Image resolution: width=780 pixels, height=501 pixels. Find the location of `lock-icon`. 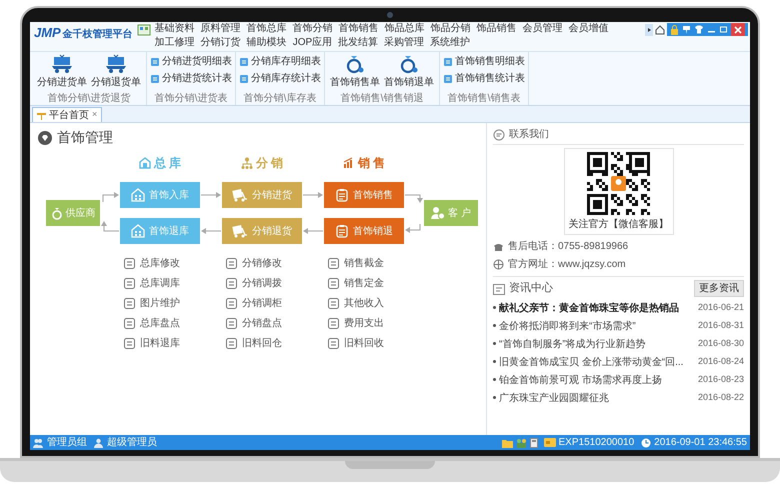

lock-icon is located at coordinates (674, 29).